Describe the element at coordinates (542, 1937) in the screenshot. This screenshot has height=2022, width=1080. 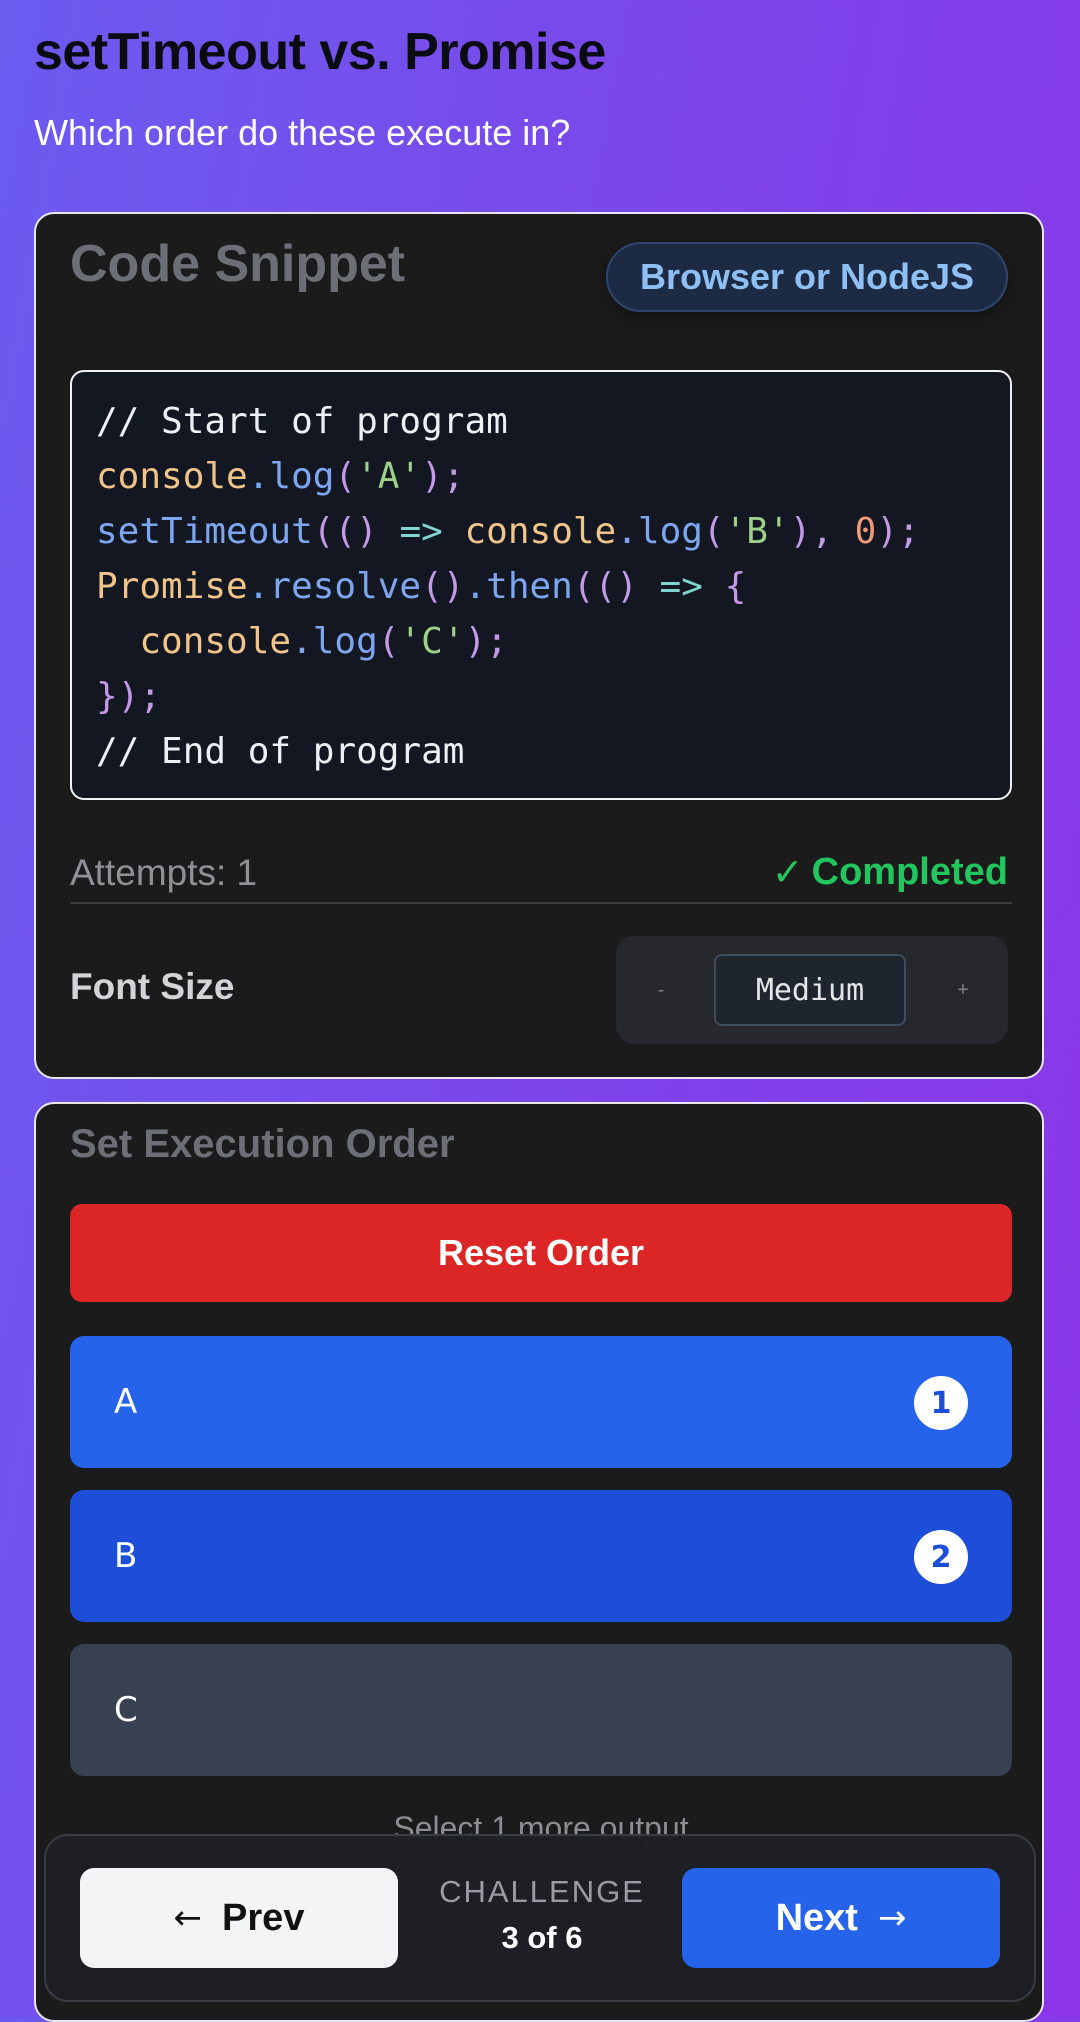
I see `challenge-count: 3 of 6` at that location.